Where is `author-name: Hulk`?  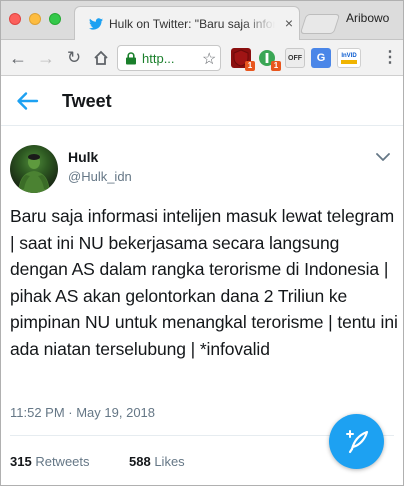 author-name: Hulk is located at coordinates (83, 157).